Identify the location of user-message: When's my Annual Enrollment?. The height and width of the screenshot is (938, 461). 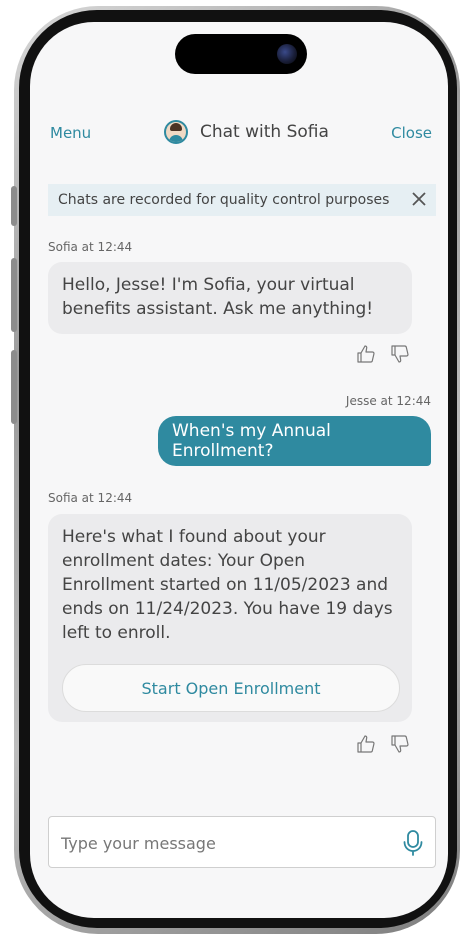
(294, 441).